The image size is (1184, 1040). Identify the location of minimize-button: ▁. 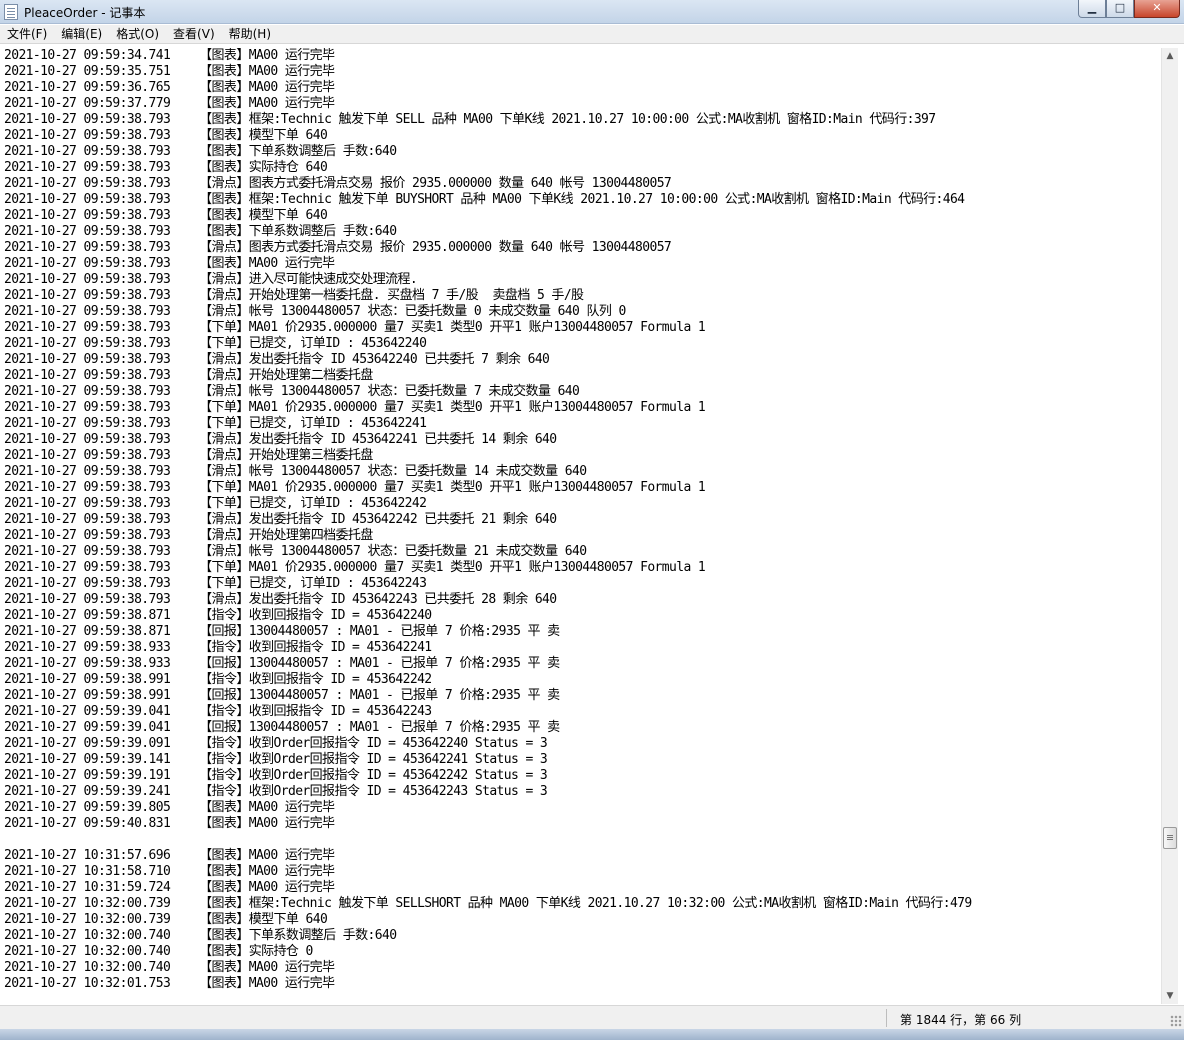
(1092, 9).